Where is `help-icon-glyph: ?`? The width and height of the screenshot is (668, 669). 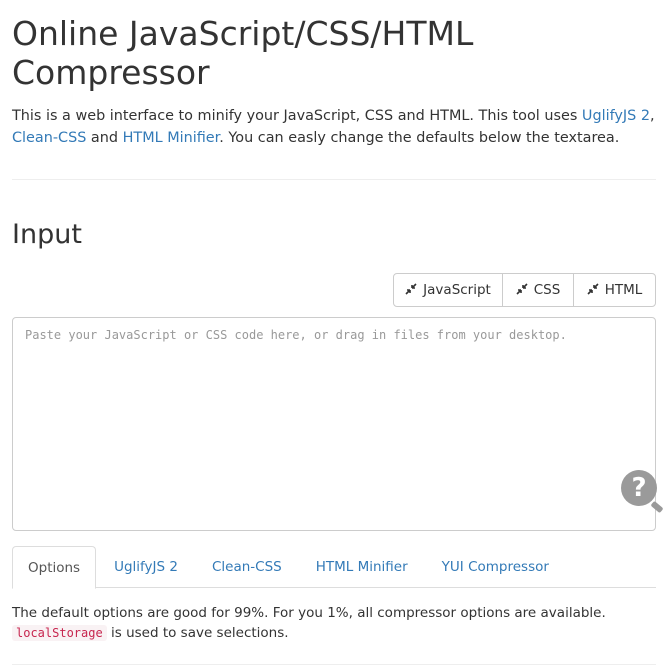
help-icon-glyph: ? is located at coordinates (639, 488).